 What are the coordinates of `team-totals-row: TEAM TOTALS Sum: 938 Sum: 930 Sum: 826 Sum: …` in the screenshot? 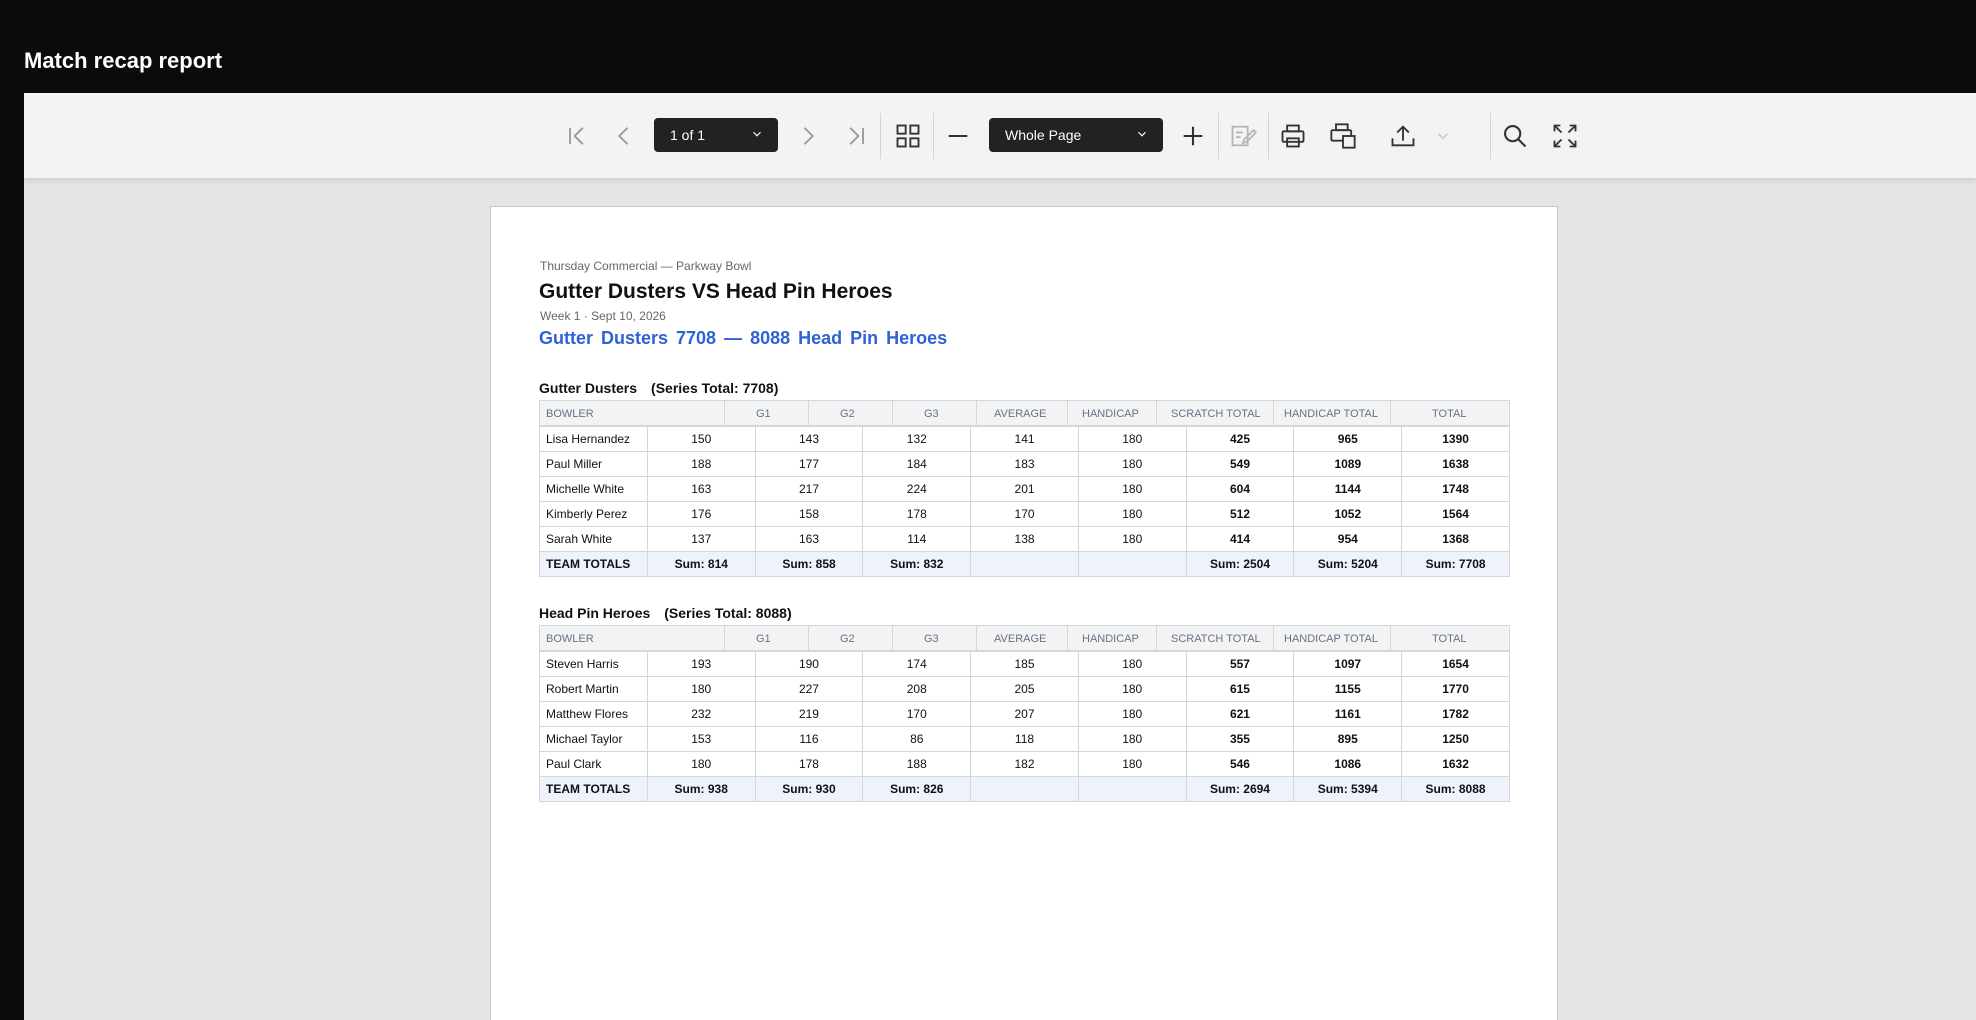 It's located at (1024, 789).